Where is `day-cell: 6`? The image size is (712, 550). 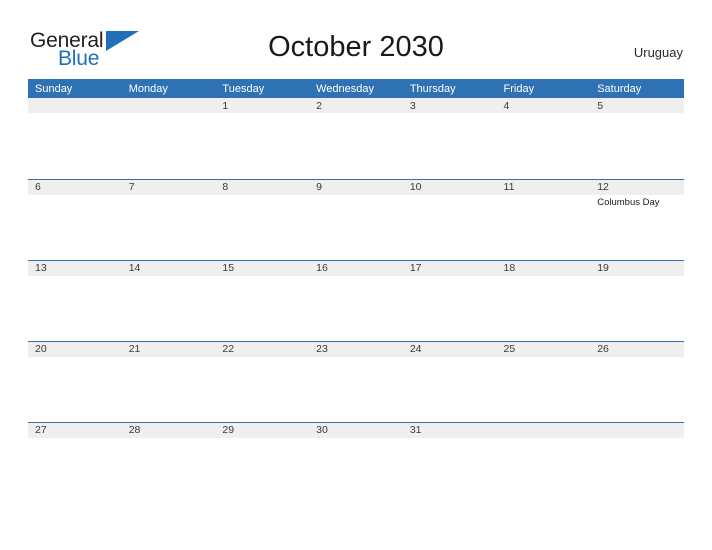 day-cell: 6 is located at coordinates (75, 219).